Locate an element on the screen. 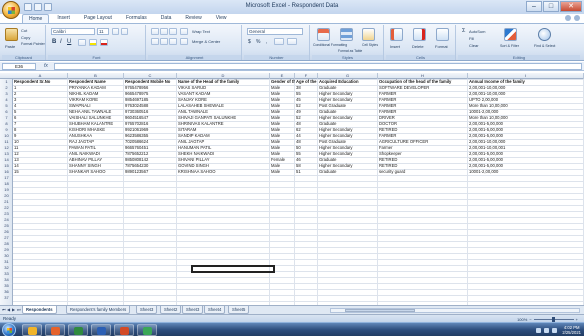  clipboard-group: Paste Cut Copy Format Painter Clipboard is located at coordinates (24, 42).